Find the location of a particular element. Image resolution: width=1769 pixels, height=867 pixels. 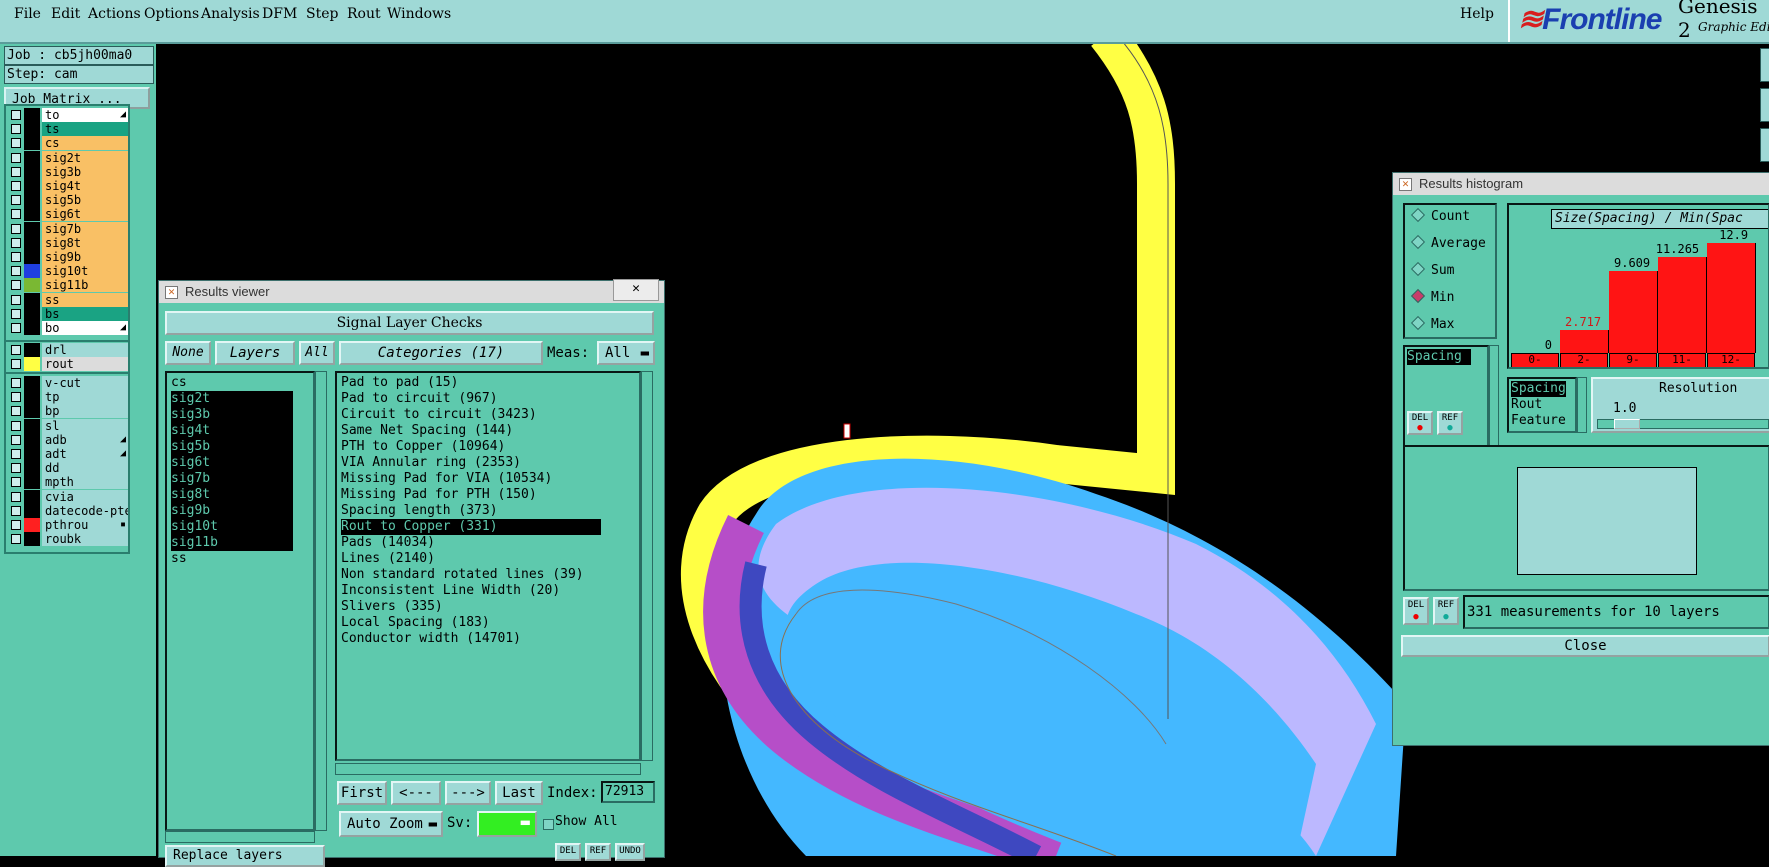

layer-list-hscrollbar is located at coordinates (240, 837).